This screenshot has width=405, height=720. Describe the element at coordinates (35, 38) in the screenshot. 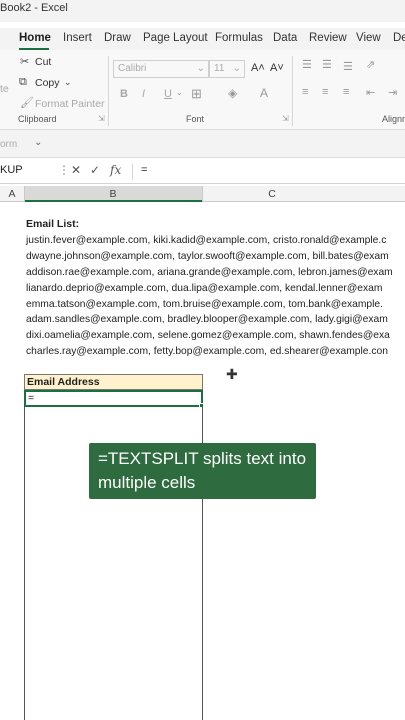

I see `tab-home: Home` at that location.